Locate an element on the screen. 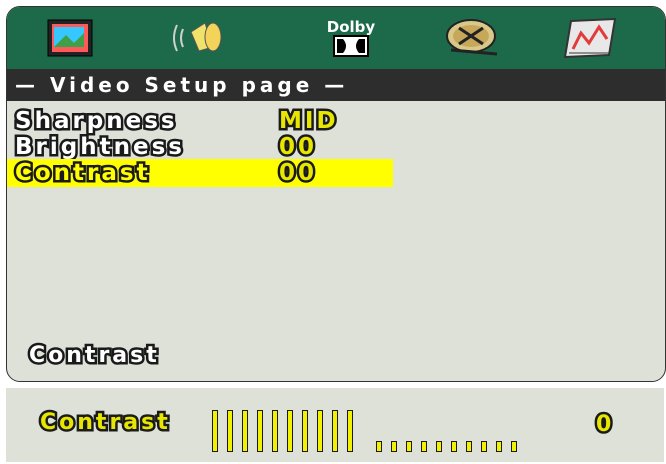 The height and width of the screenshot is (464, 666). audio-speaker-icon is located at coordinates (199, 38).